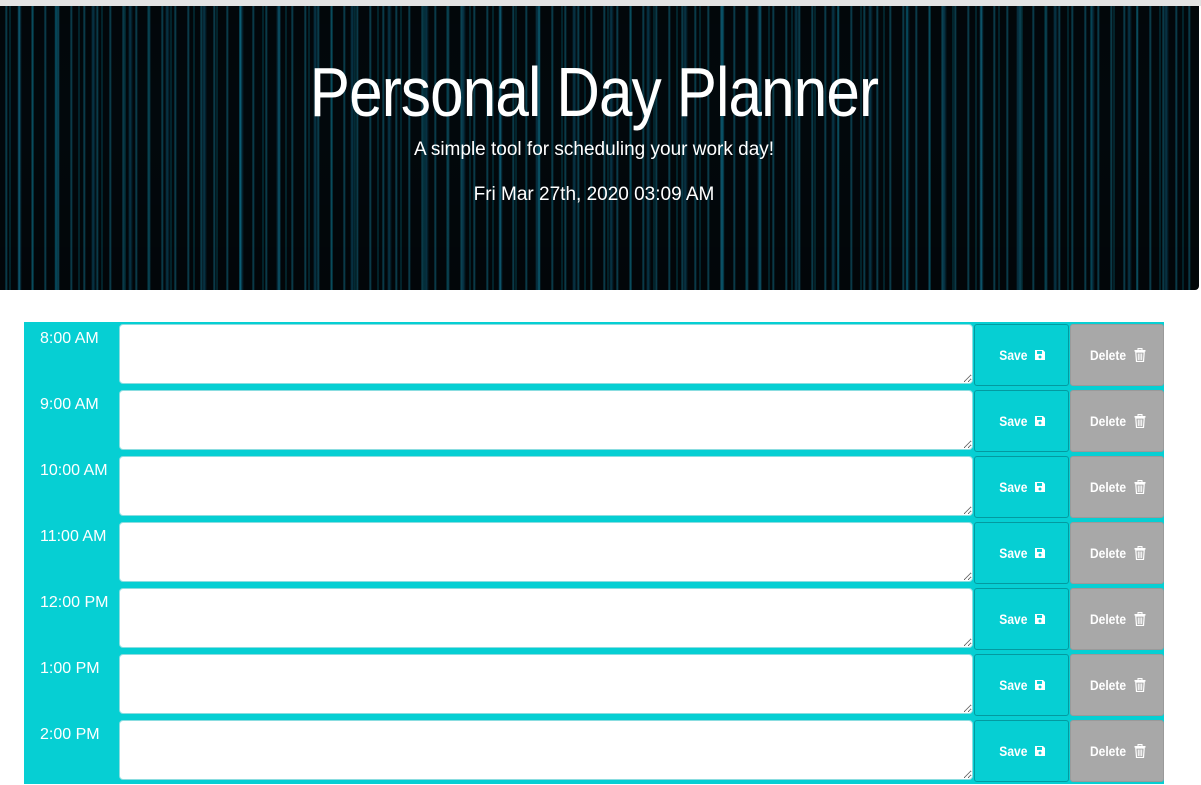  What do you see at coordinates (594, 92) in the screenshot?
I see `page-title: Personal Day Planner` at bounding box center [594, 92].